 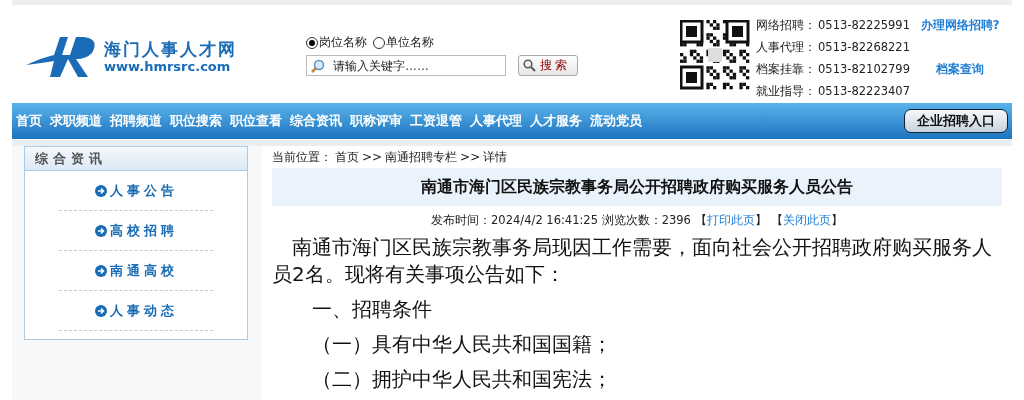 I want to click on contact-label: 人事代理：, so click(x=786, y=47).